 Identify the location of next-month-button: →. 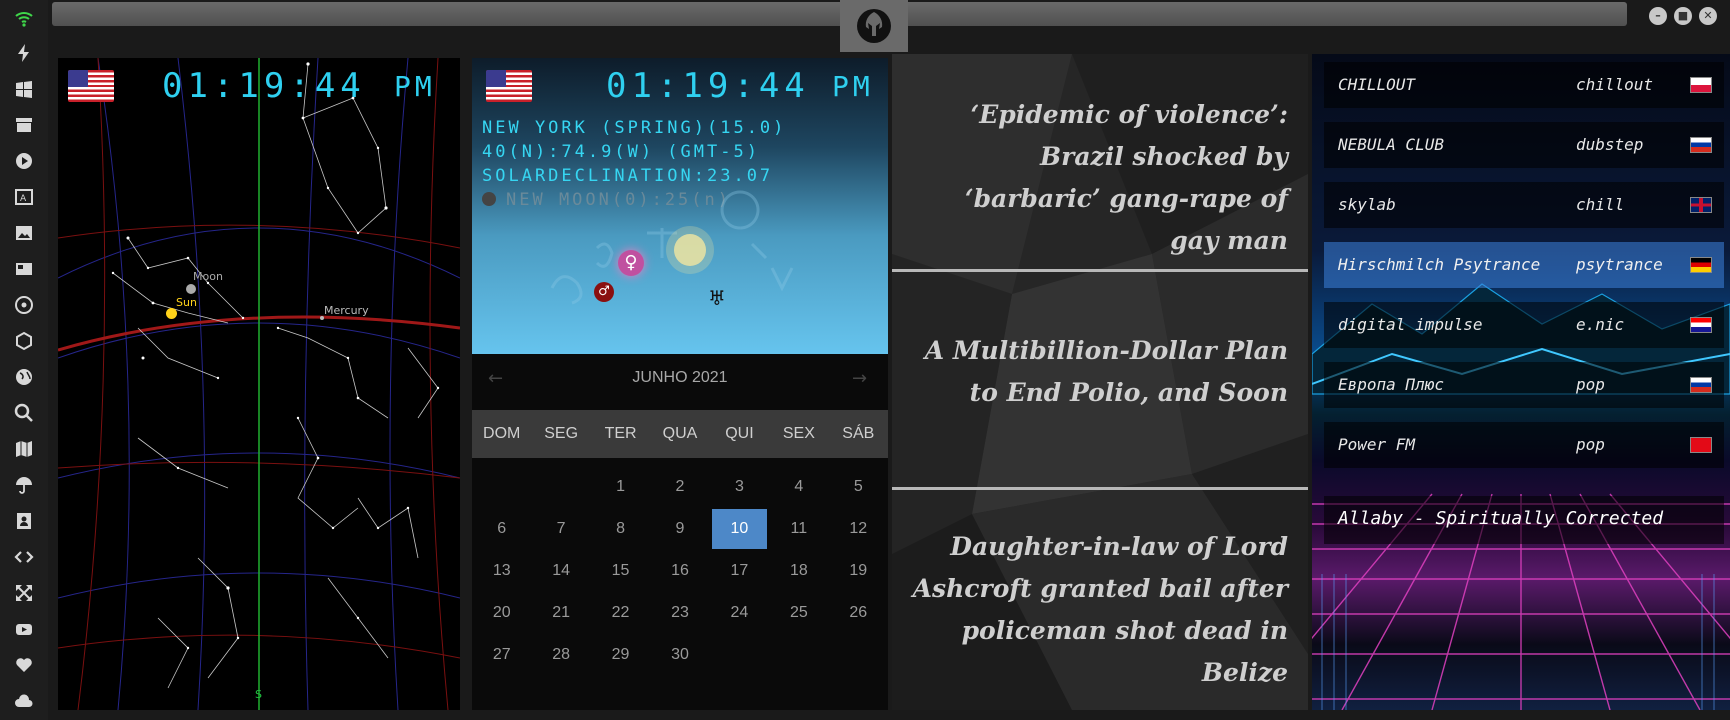
(859, 378).